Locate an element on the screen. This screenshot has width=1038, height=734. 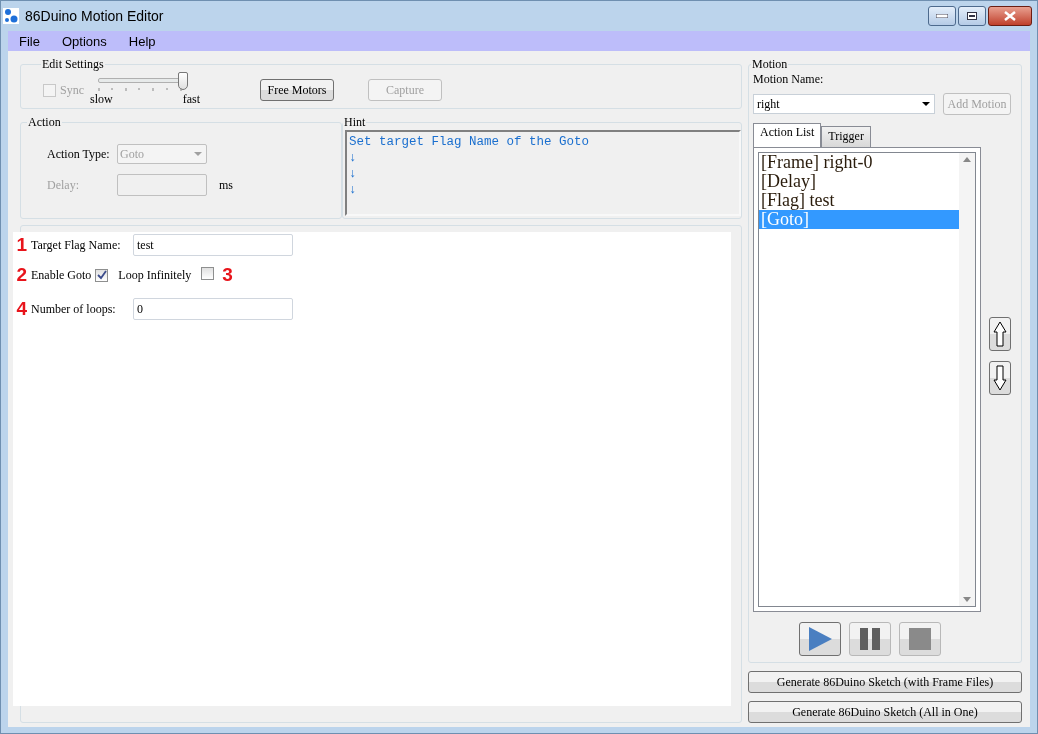
generate-sketch-button: Generate 86Duino Sketch (with Frame Files) is located at coordinates (885, 682).